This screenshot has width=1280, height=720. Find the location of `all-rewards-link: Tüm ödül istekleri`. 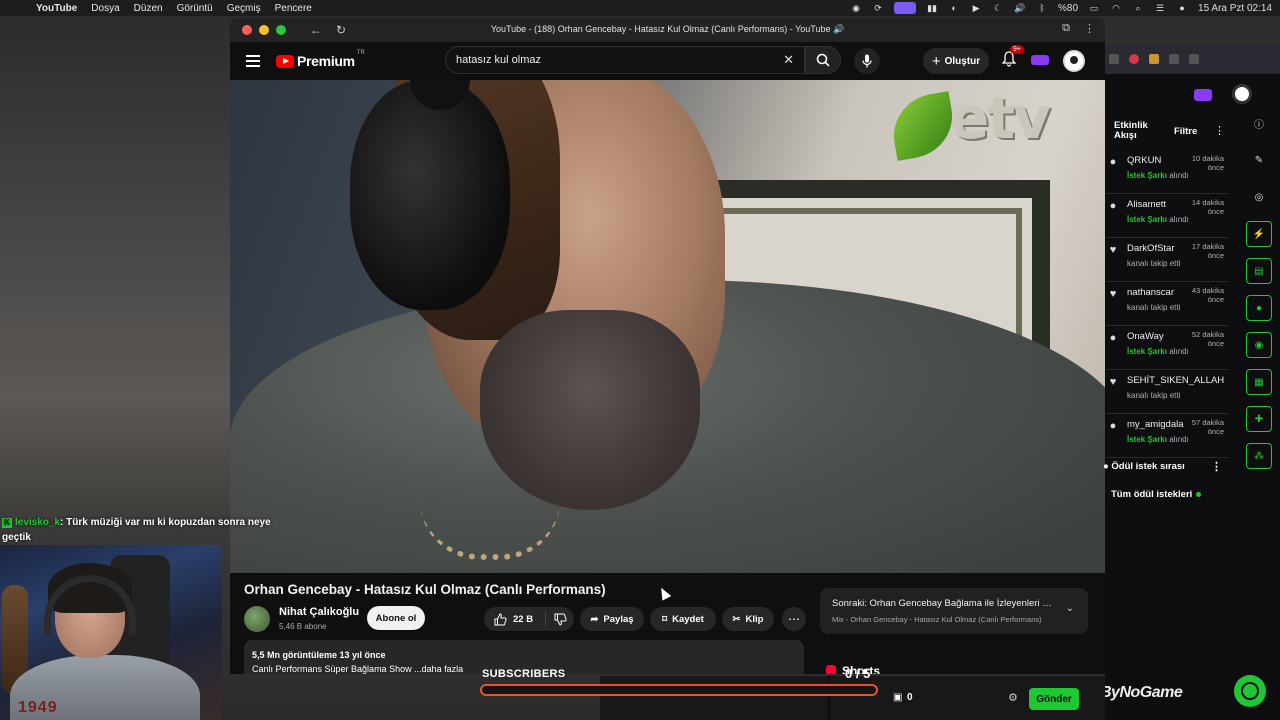

all-rewards-link: Tüm ödül istekleri is located at coordinates (1156, 494).